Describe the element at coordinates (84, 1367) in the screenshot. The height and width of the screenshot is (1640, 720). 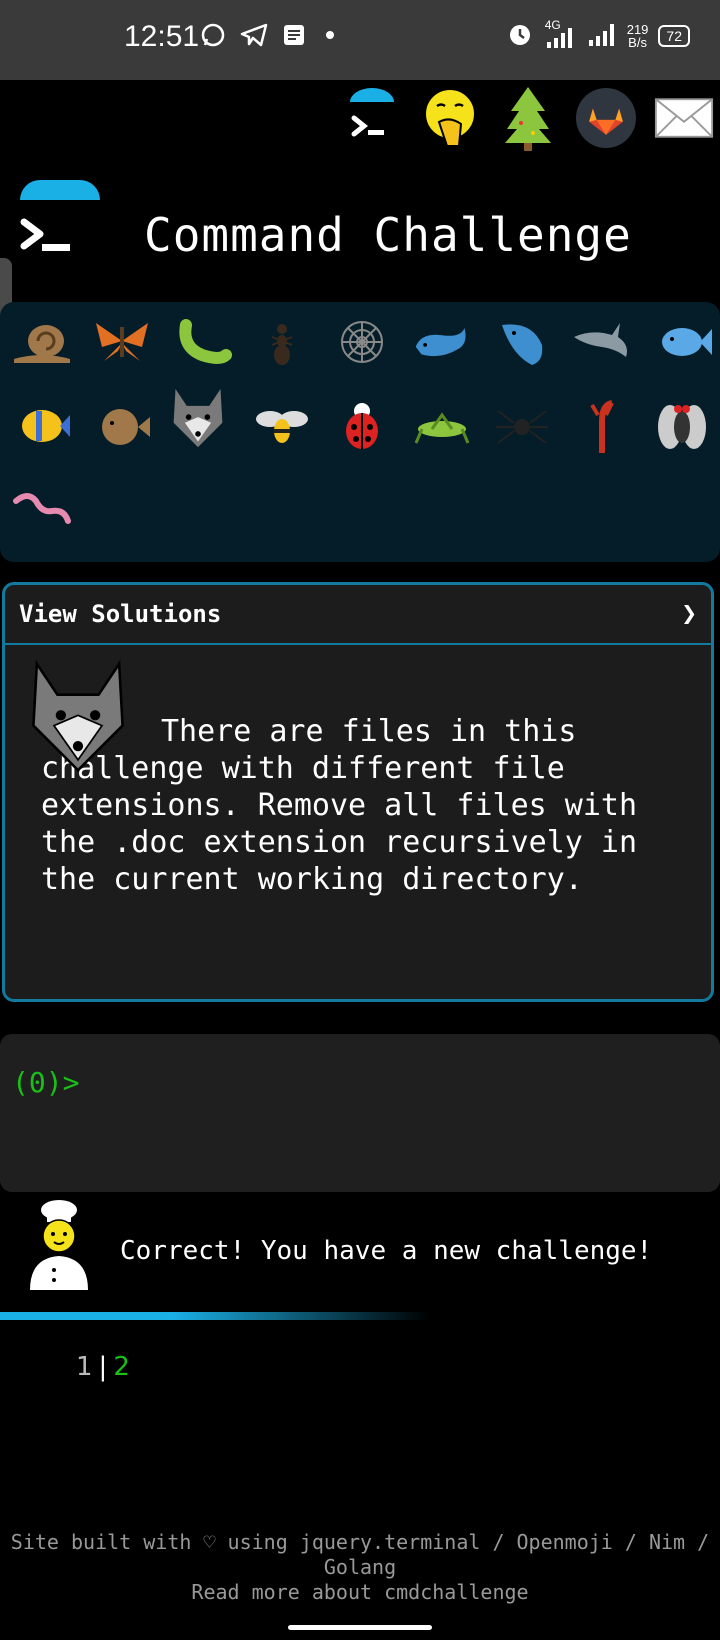
I see `page-1-link: 1` at that location.